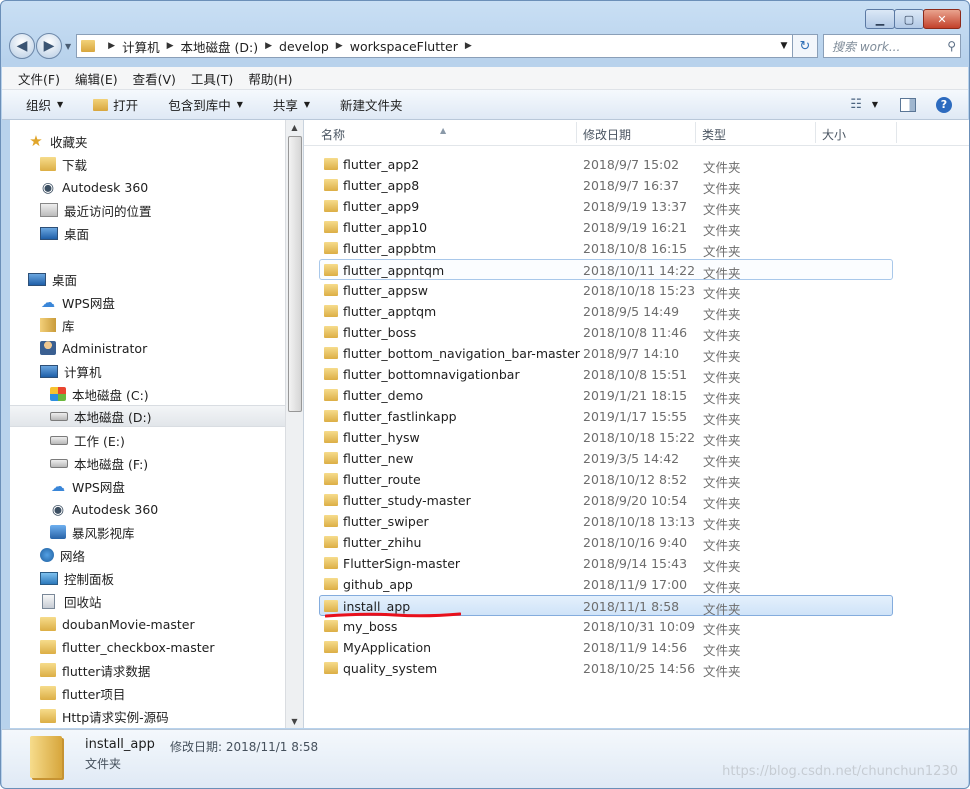 This screenshot has height=789, width=970. What do you see at coordinates (606, 668) in the screenshot?
I see `file-row: quality_system 2018/10/25 14:56 文件夹` at bounding box center [606, 668].